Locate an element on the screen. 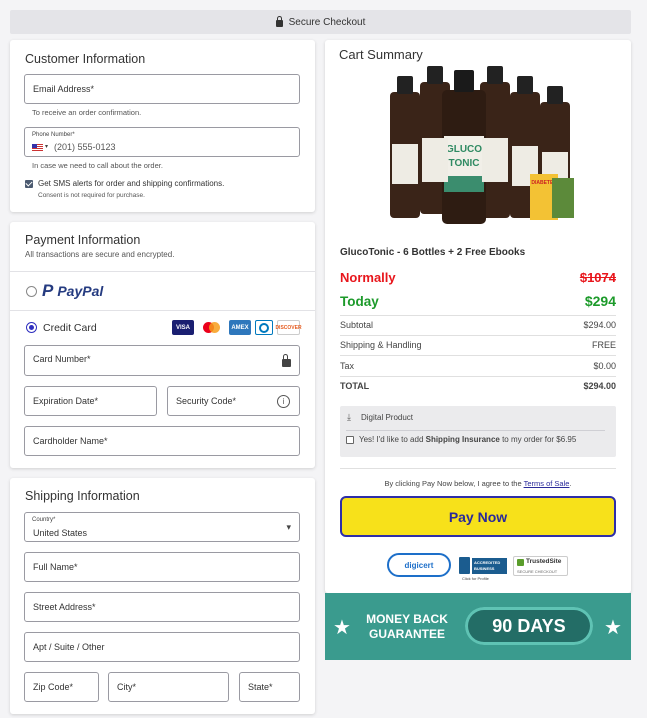  cardholder-name-field: Cardholder Name* is located at coordinates (162, 441).